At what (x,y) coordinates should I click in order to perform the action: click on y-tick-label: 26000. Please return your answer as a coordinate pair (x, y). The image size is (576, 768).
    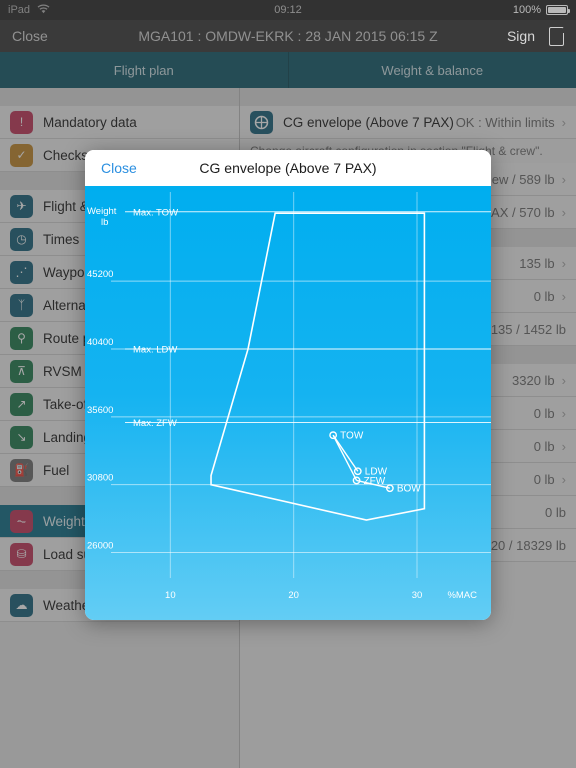
    Looking at the image, I should click on (100, 546).